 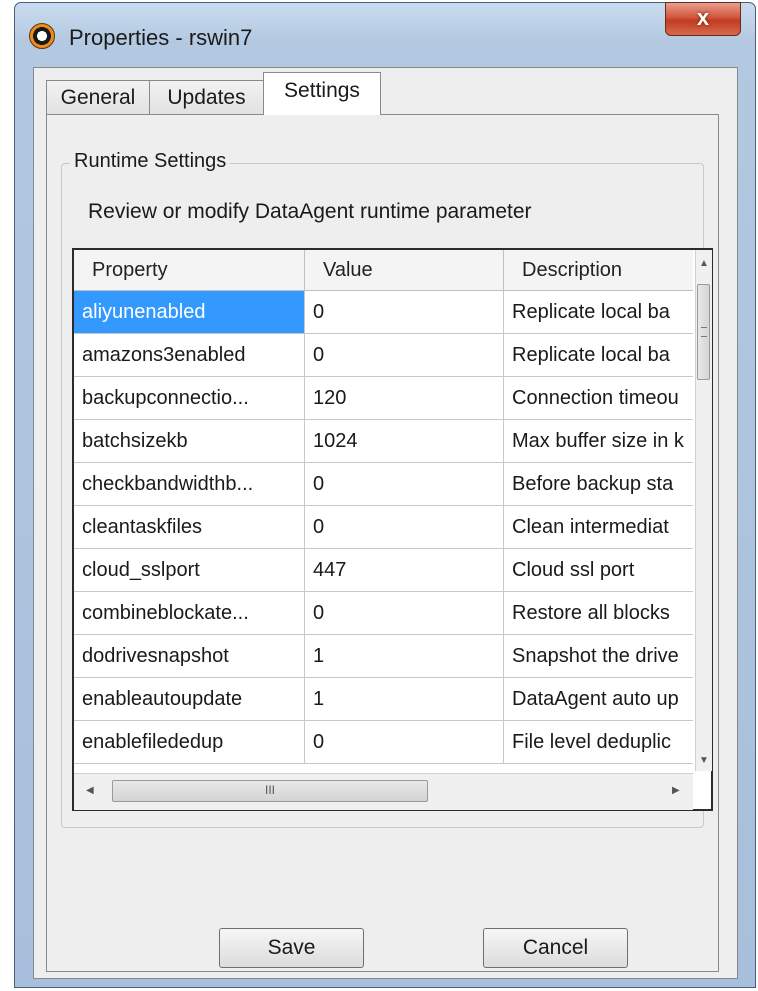 What do you see at coordinates (206, 97) in the screenshot?
I see `tab-updates: Updates` at bounding box center [206, 97].